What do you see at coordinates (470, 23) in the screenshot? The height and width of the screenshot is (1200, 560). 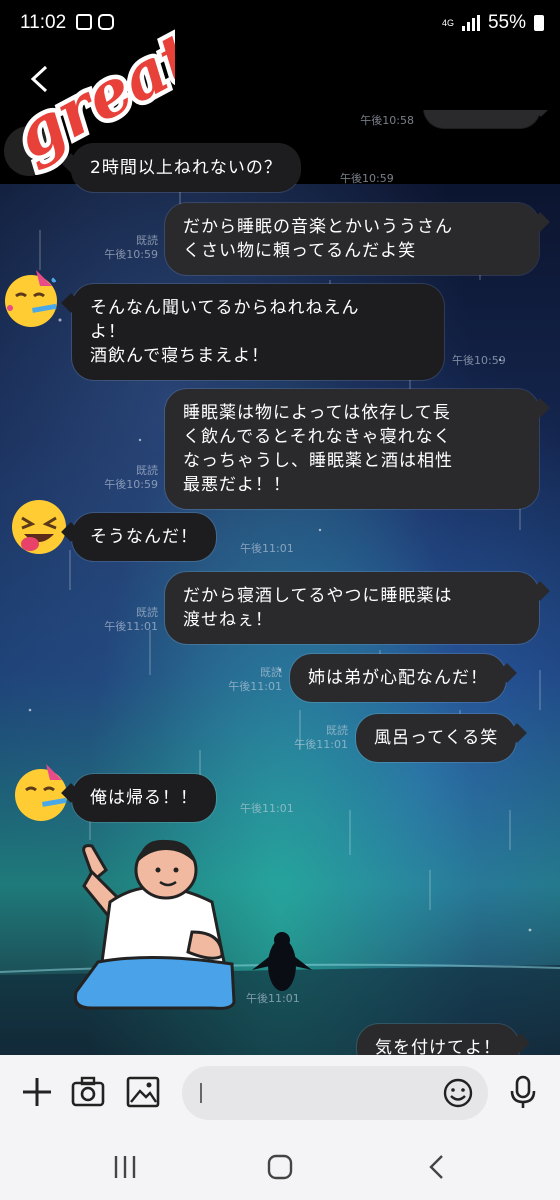 I see `signal-icon` at bounding box center [470, 23].